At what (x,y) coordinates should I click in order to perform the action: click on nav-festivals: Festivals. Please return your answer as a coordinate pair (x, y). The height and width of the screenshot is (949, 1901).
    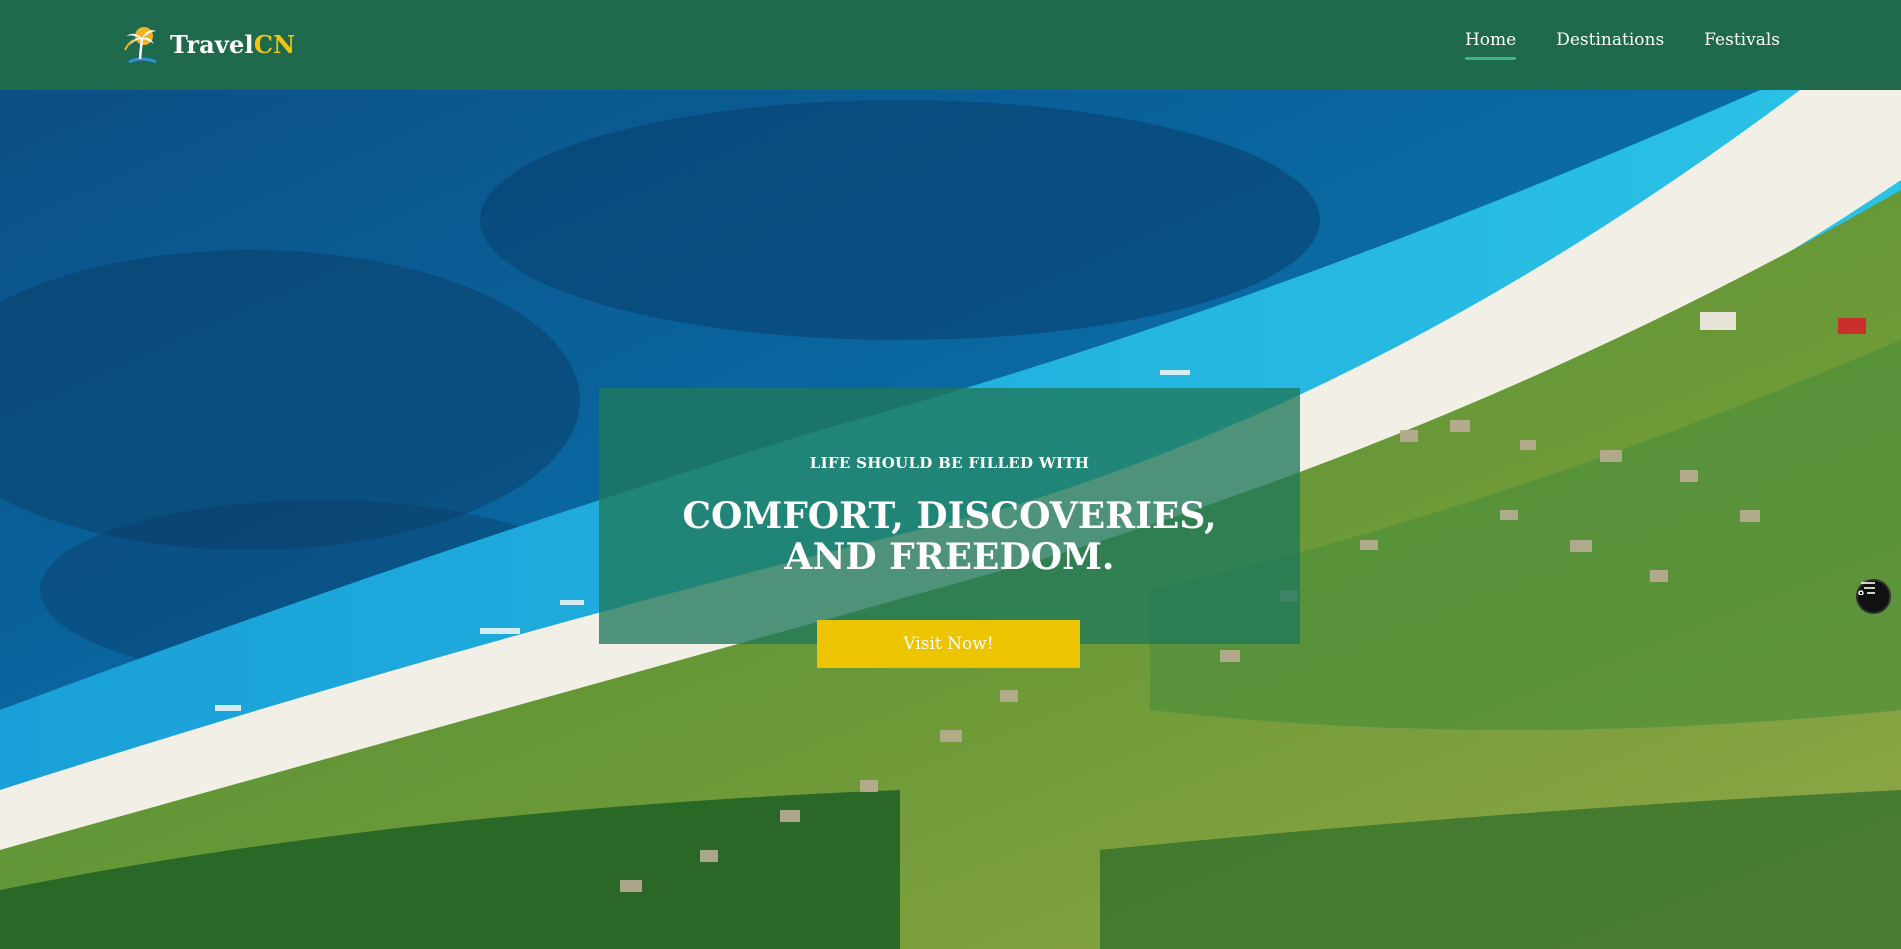
    Looking at the image, I should click on (1742, 45).